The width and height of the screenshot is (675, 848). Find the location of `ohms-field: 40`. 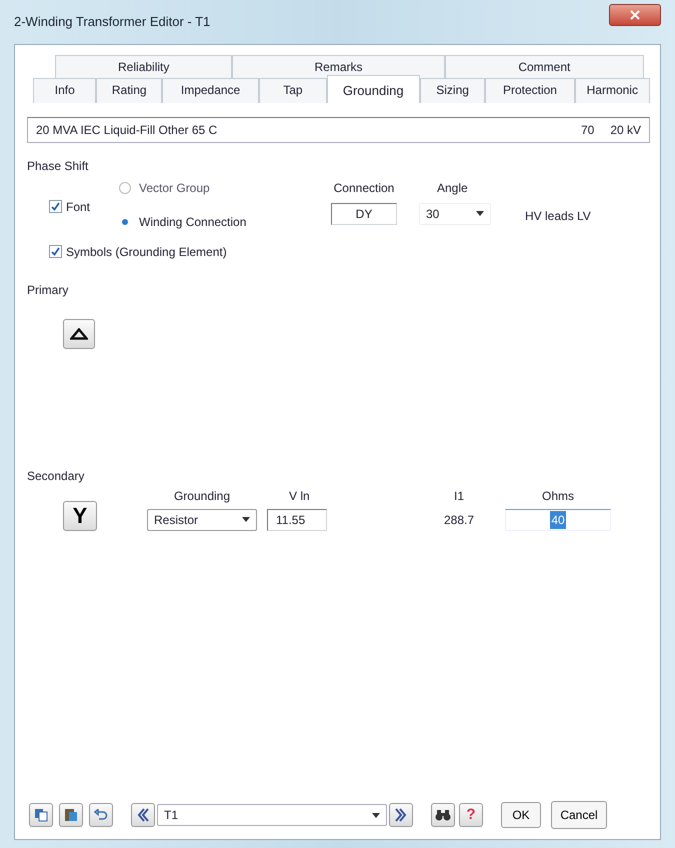

ohms-field: 40 is located at coordinates (558, 519).